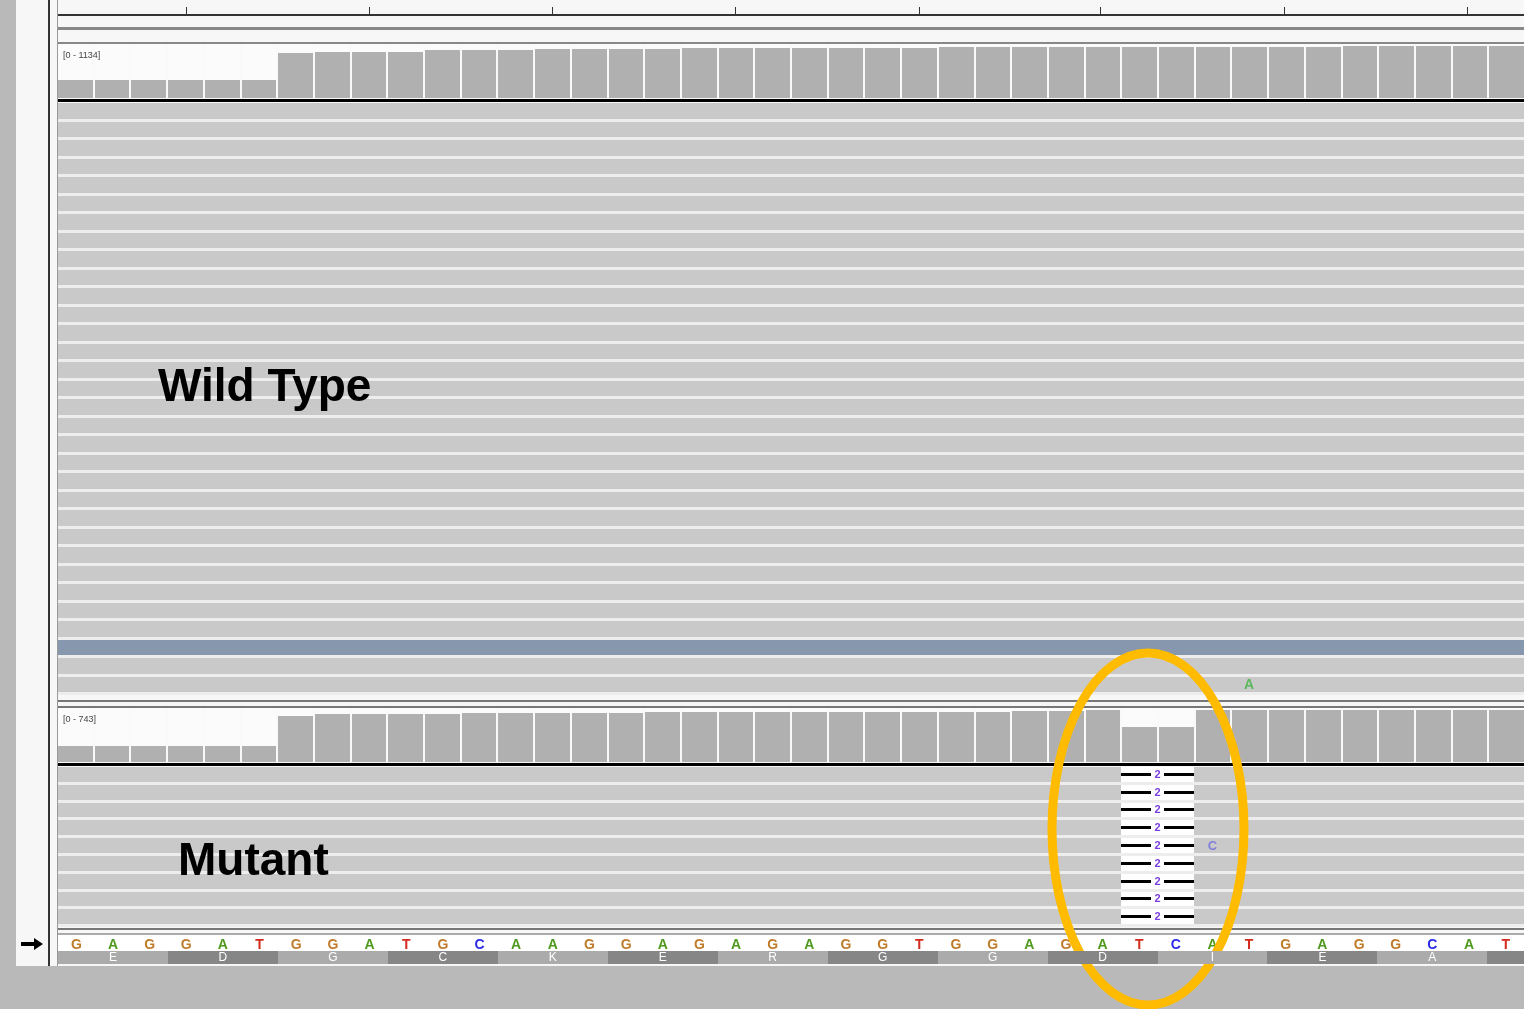 The image size is (1524, 1009). Describe the element at coordinates (442, 957) in the screenshot. I see `amino-acid-codon: C` at that location.